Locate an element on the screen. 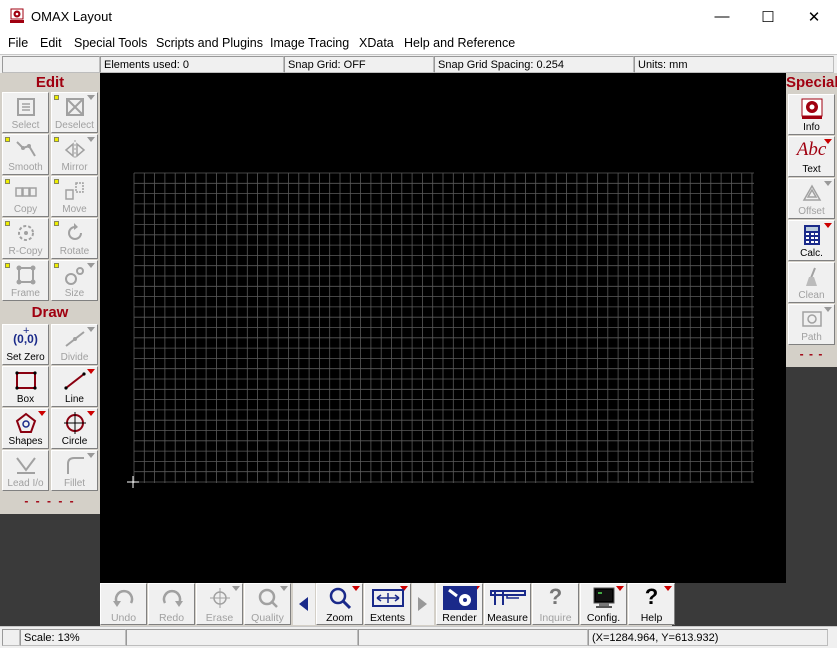 The width and height of the screenshot is (837, 648). circle-label: Circle is located at coordinates (74, 441).